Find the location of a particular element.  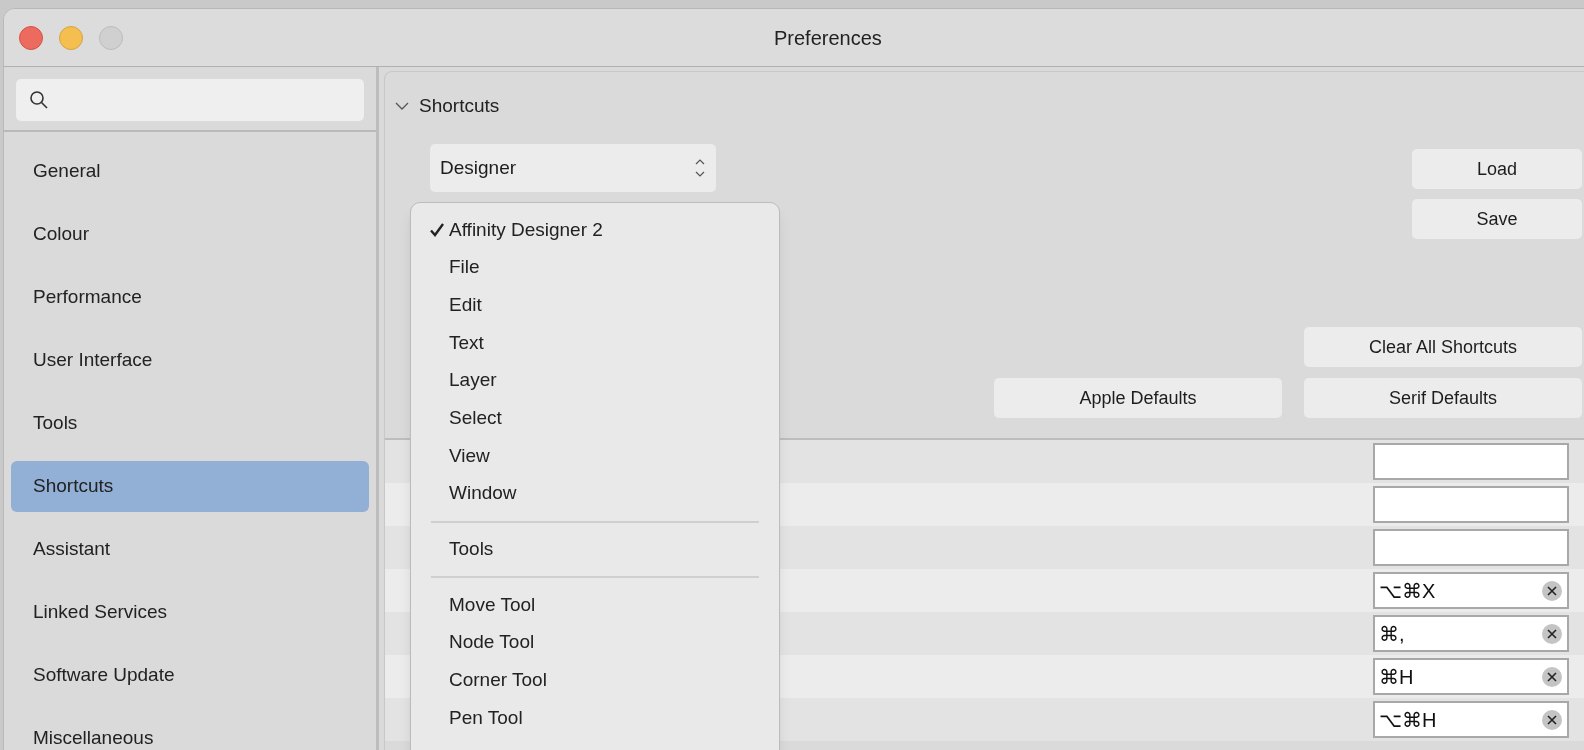

menu-item: Window is located at coordinates (595, 493).